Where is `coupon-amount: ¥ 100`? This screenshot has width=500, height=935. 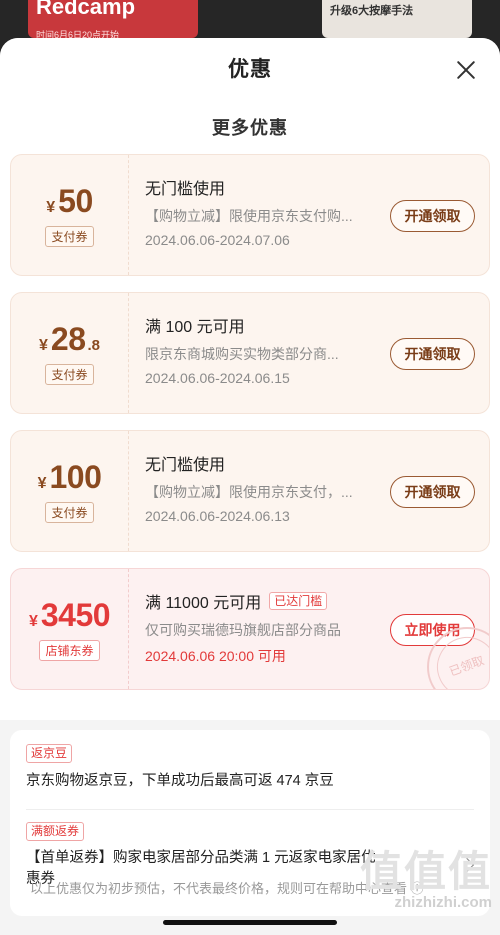
coupon-amount: ¥ 100 is located at coordinates (70, 477).